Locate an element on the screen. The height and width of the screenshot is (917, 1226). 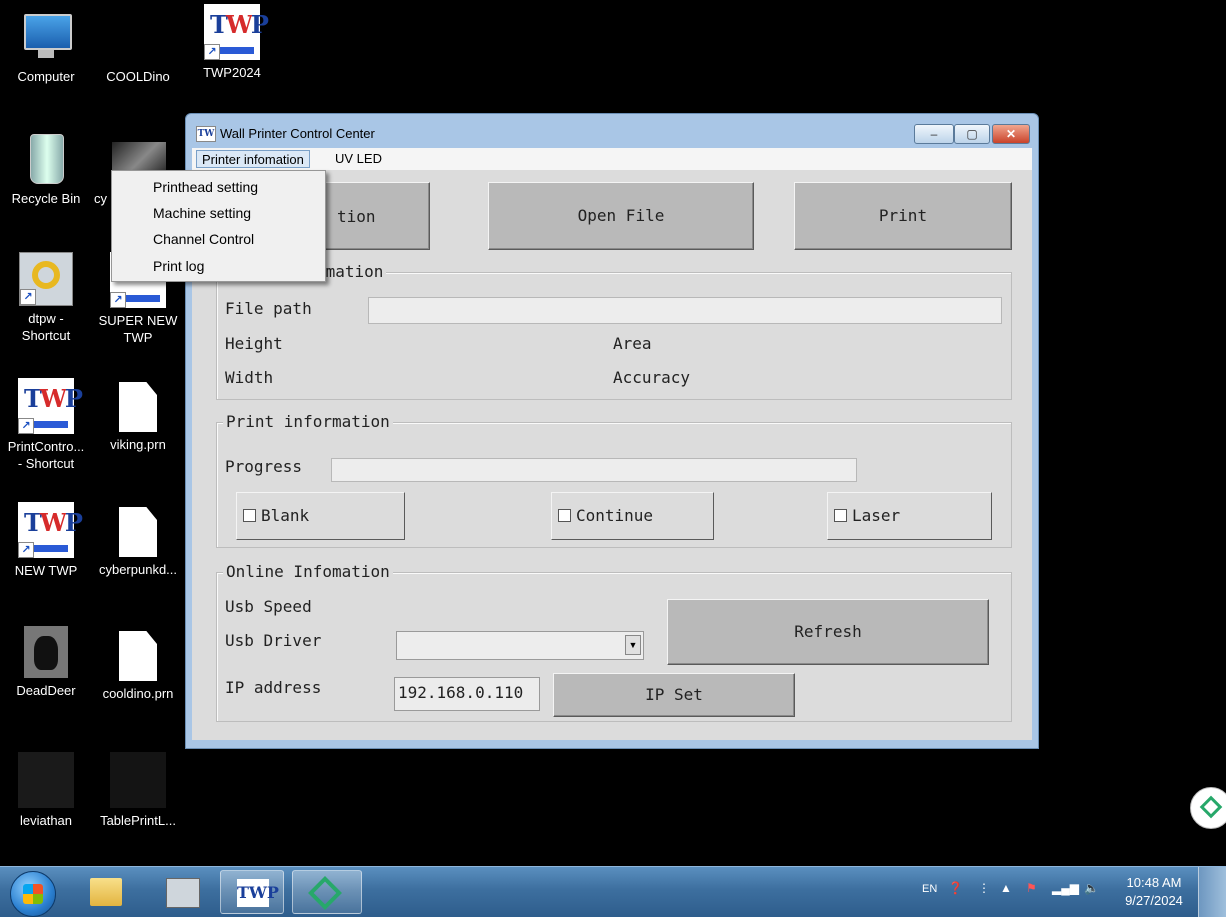
desktop-icon-label: TWP2024 is located at coordinates (232, 72).